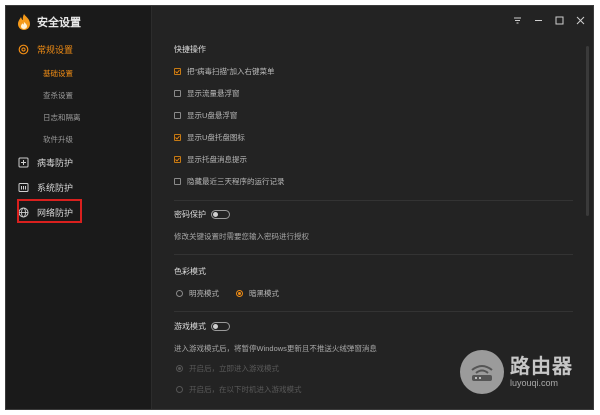 The height and width of the screenshot is (415, 600). What do you see at coordinates (23, 187) in the screenshot?
I see `system-shield-icon` at bounding box center [23, 187].